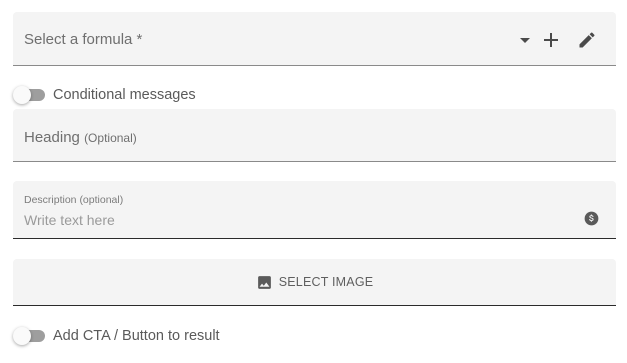  I want to click on cta-row: Add CTA / Button to result, so click(116, 336).